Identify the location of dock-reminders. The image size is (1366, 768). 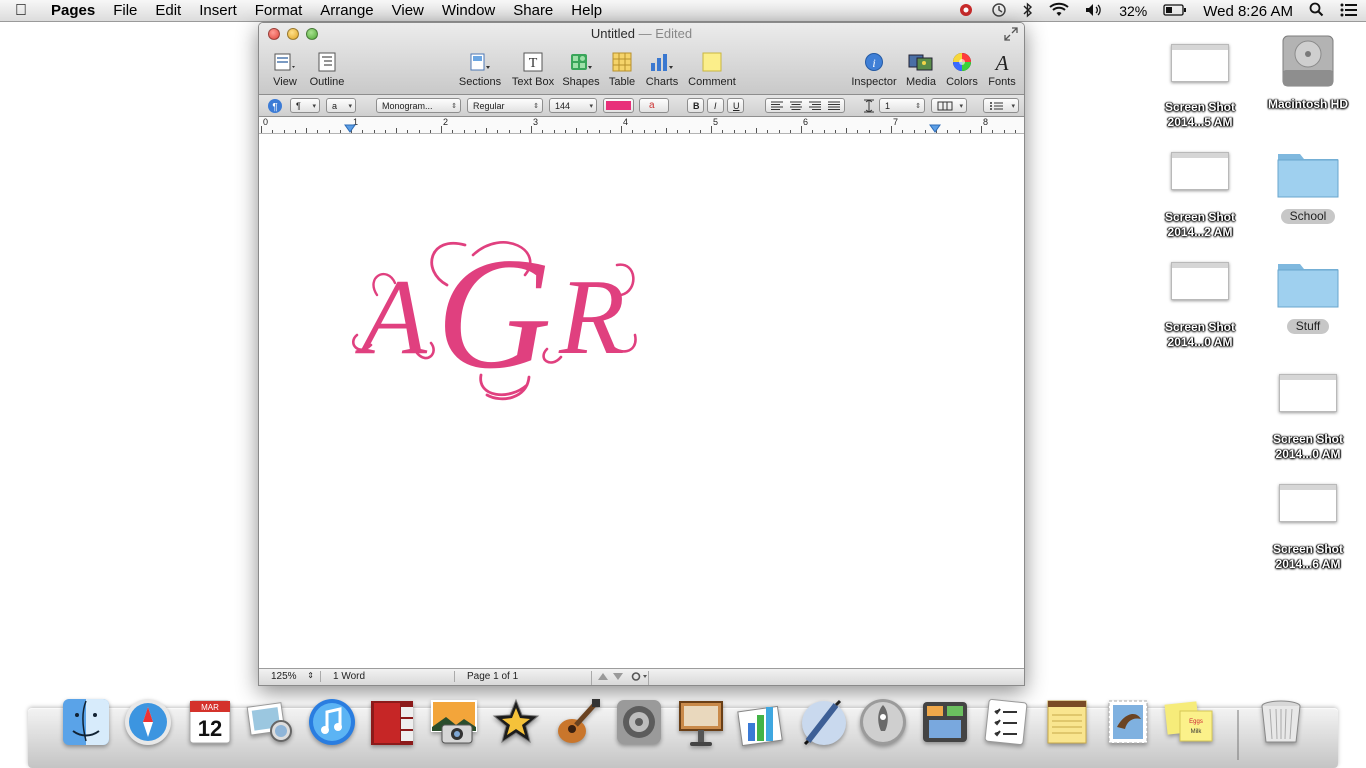
(1006, 722).